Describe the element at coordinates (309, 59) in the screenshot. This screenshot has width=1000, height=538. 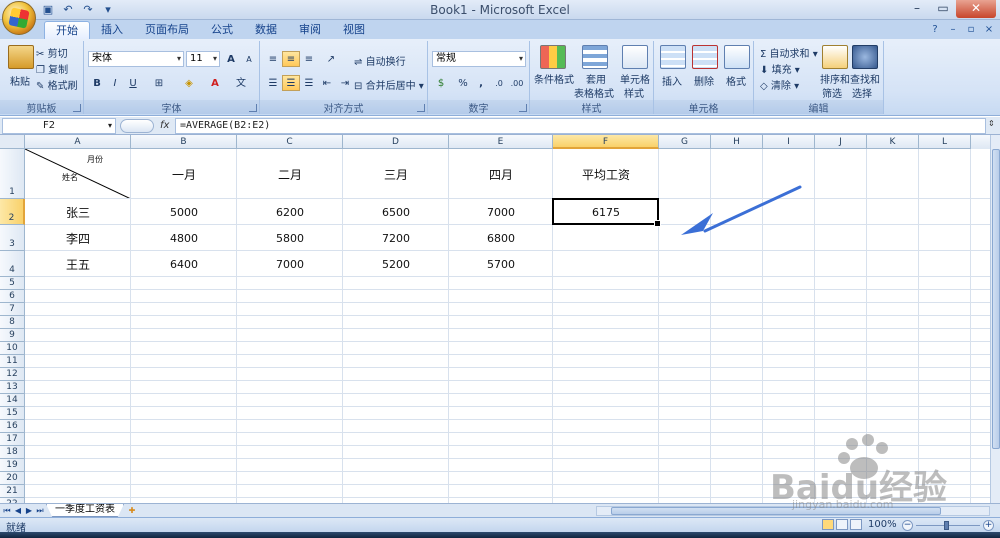
I see `align-bottom-icon: ≡` at that location.